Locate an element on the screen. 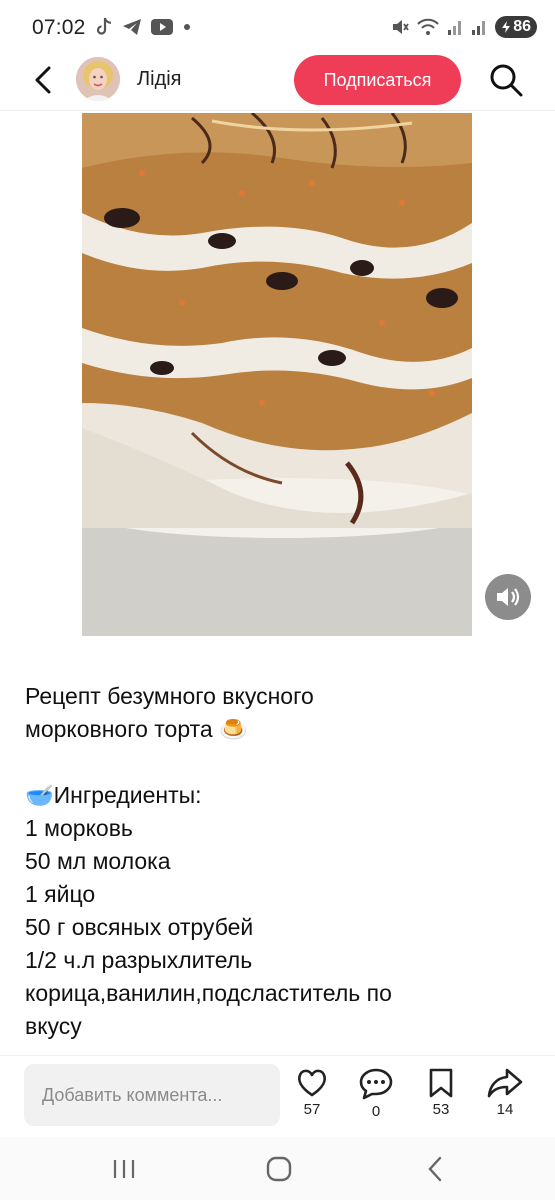 The height and width of the screenshot is (1200, 555). comment-count: 0 is located at coordinates (376, 1111).